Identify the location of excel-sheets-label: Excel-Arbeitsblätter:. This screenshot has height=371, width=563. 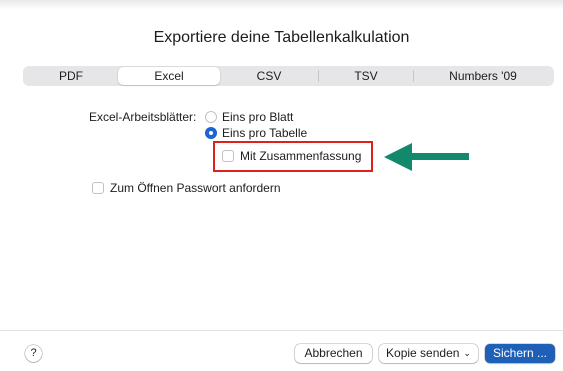
(143, 117).